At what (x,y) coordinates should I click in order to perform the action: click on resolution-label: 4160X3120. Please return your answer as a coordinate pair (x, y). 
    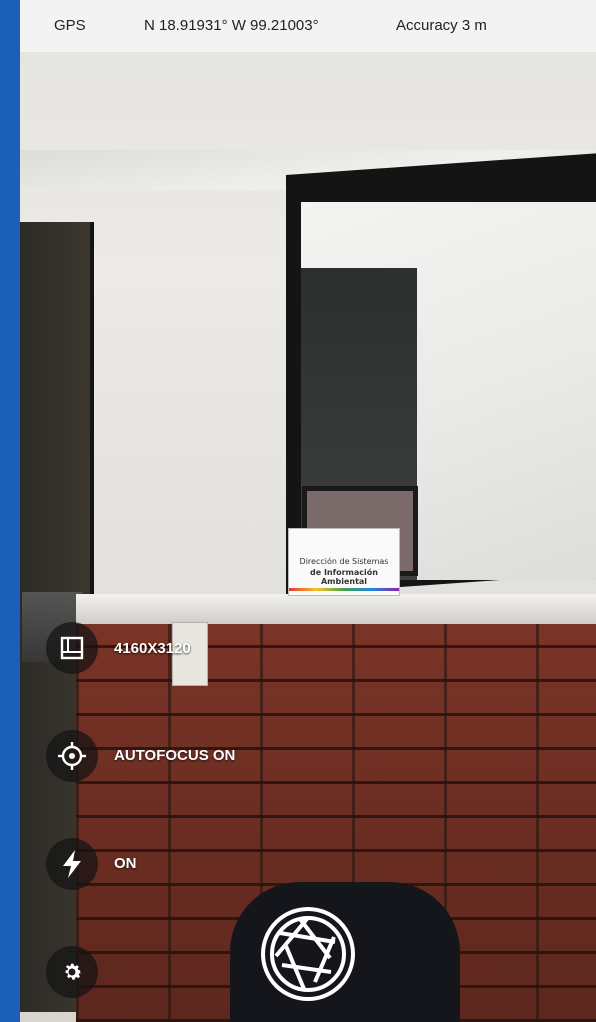
    Looking at the image, I should click on (152, 648).